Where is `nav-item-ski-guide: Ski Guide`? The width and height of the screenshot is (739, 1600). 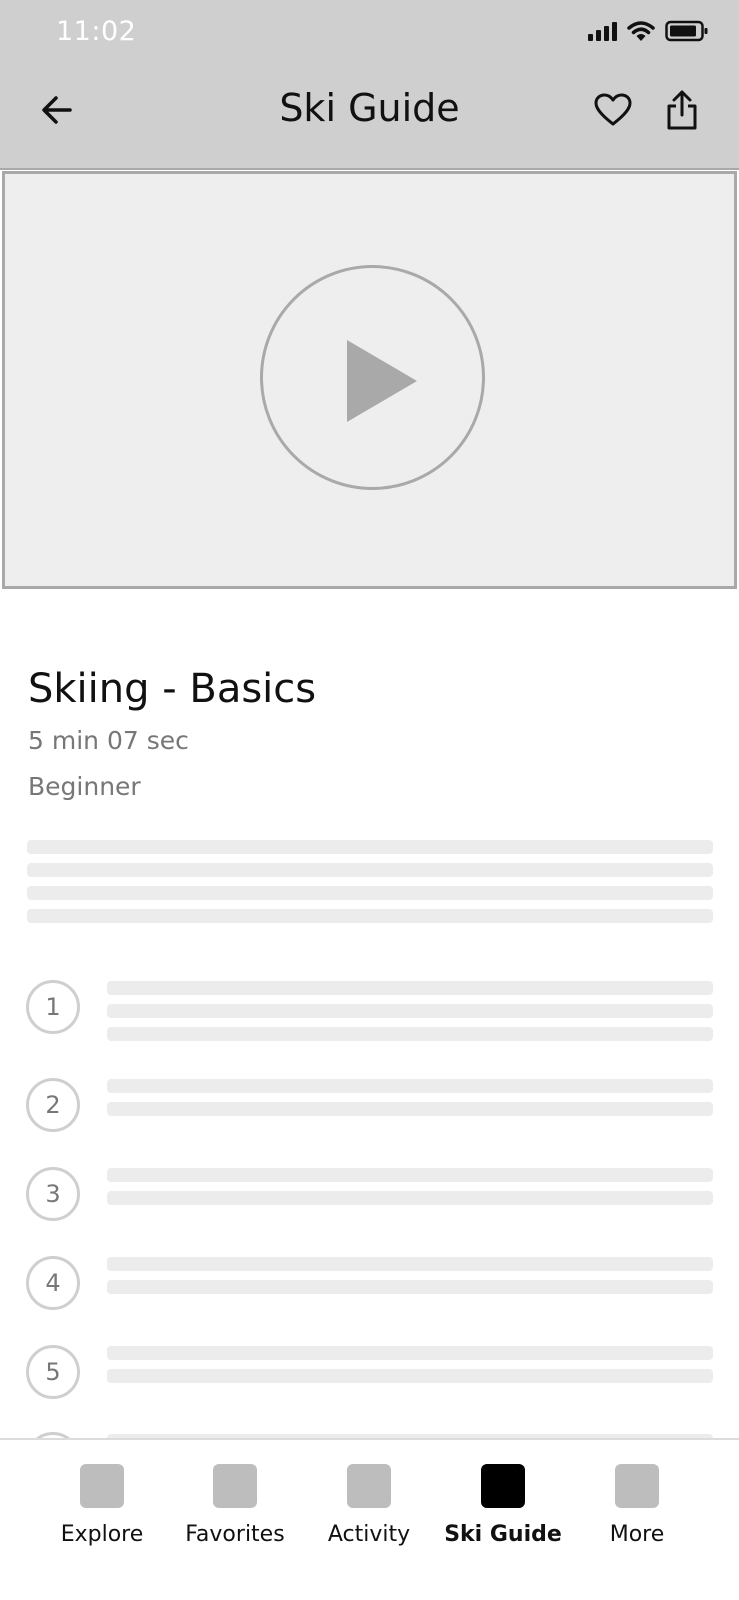
nav-item-ski-guide: Ski Guide is located at coordinates (503, 1505).